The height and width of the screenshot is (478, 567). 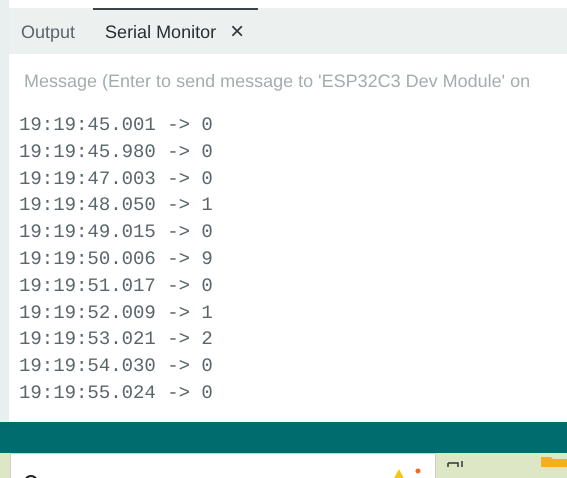 What do you see at coordinates (116, 367) in the screenshot?
I see `log-line: 19:19:54.030 -> 0` at bounding box center [116, 367].